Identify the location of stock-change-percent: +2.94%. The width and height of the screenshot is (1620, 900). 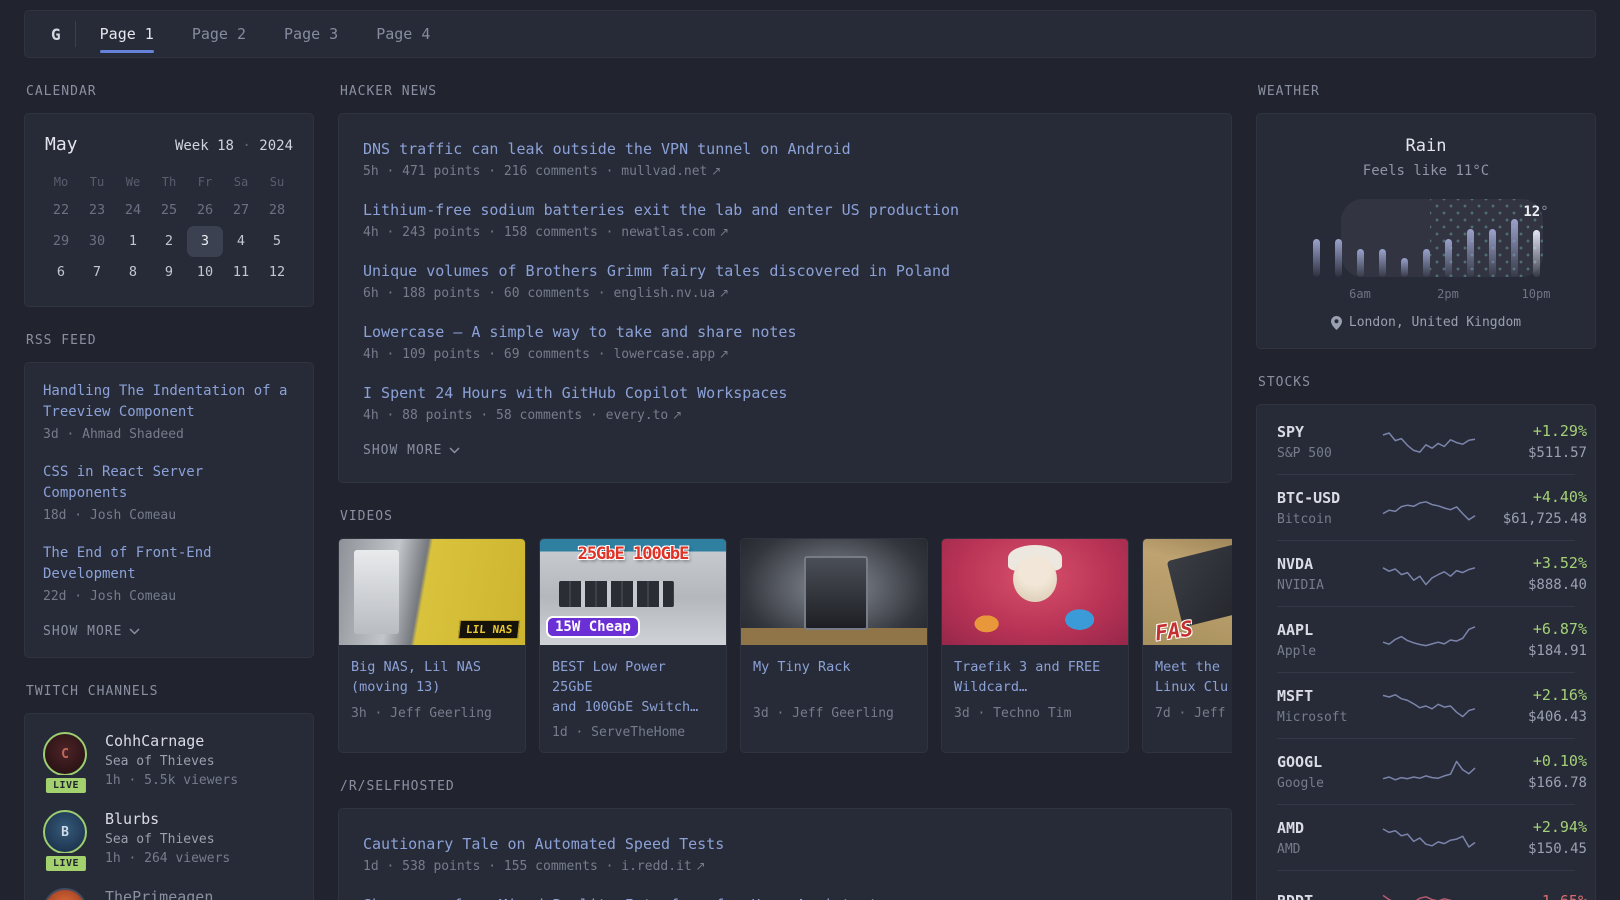
(1559, 827).